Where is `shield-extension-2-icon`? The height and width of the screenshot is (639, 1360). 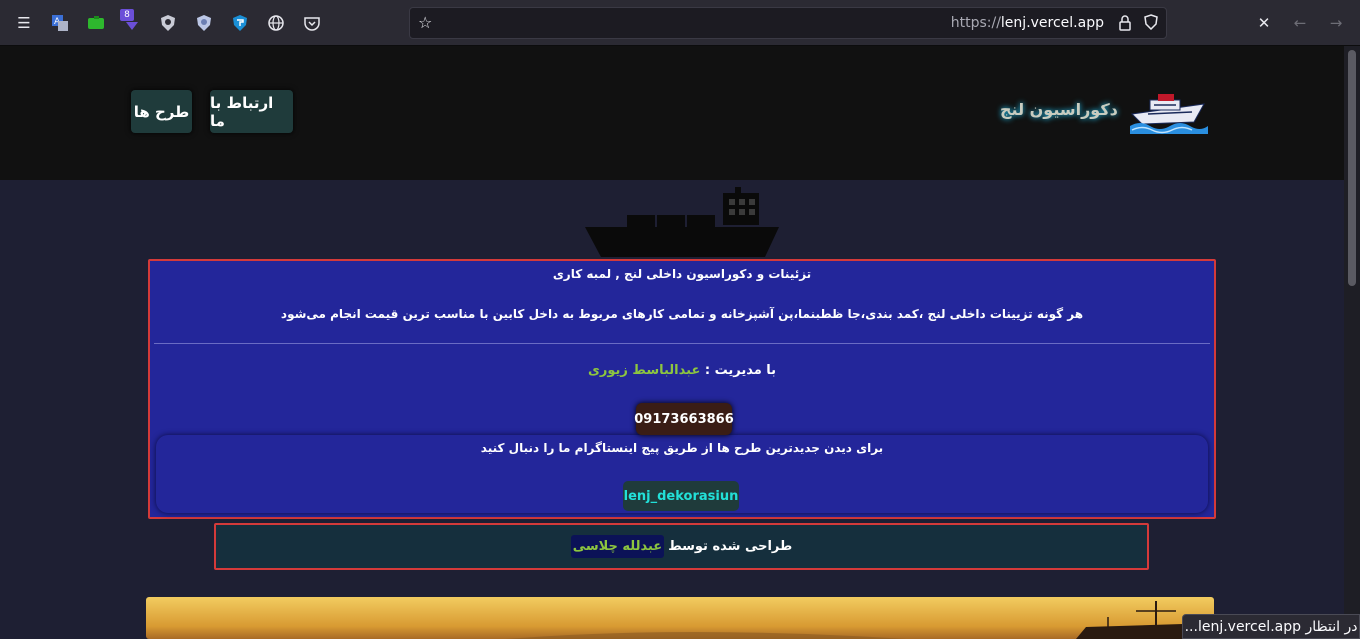 shield-extension-2-icon is located at coordinates (204, 23).